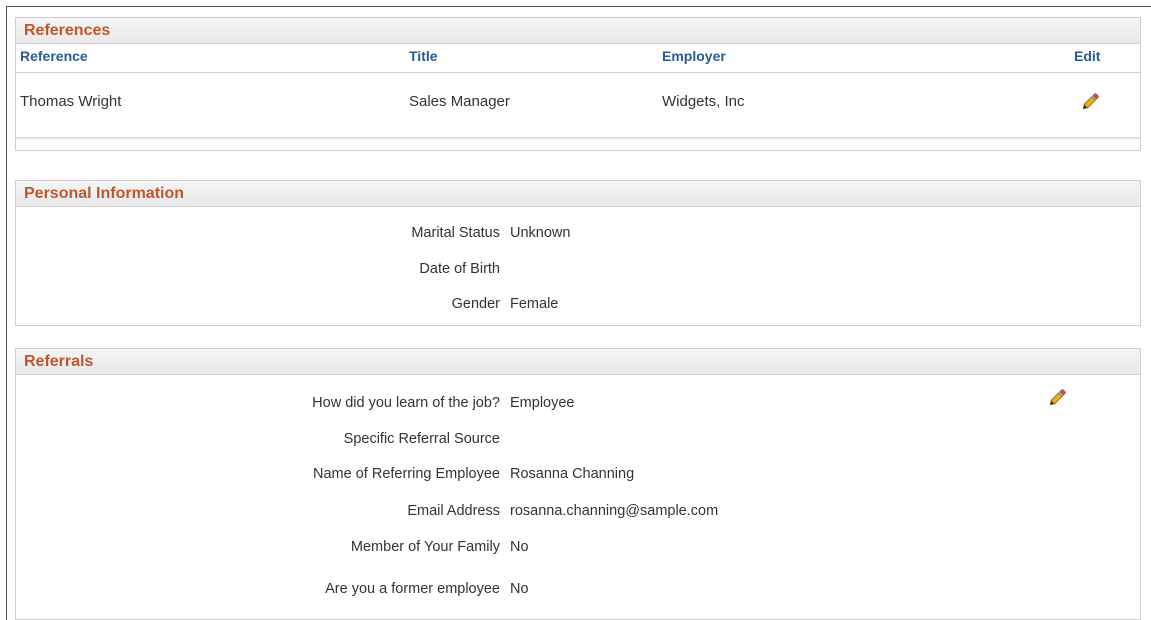  What do you see at coordinates (694, 56) in the screenshot?
I see `column-header-employer: Employer` at bounding box center [694, 56].